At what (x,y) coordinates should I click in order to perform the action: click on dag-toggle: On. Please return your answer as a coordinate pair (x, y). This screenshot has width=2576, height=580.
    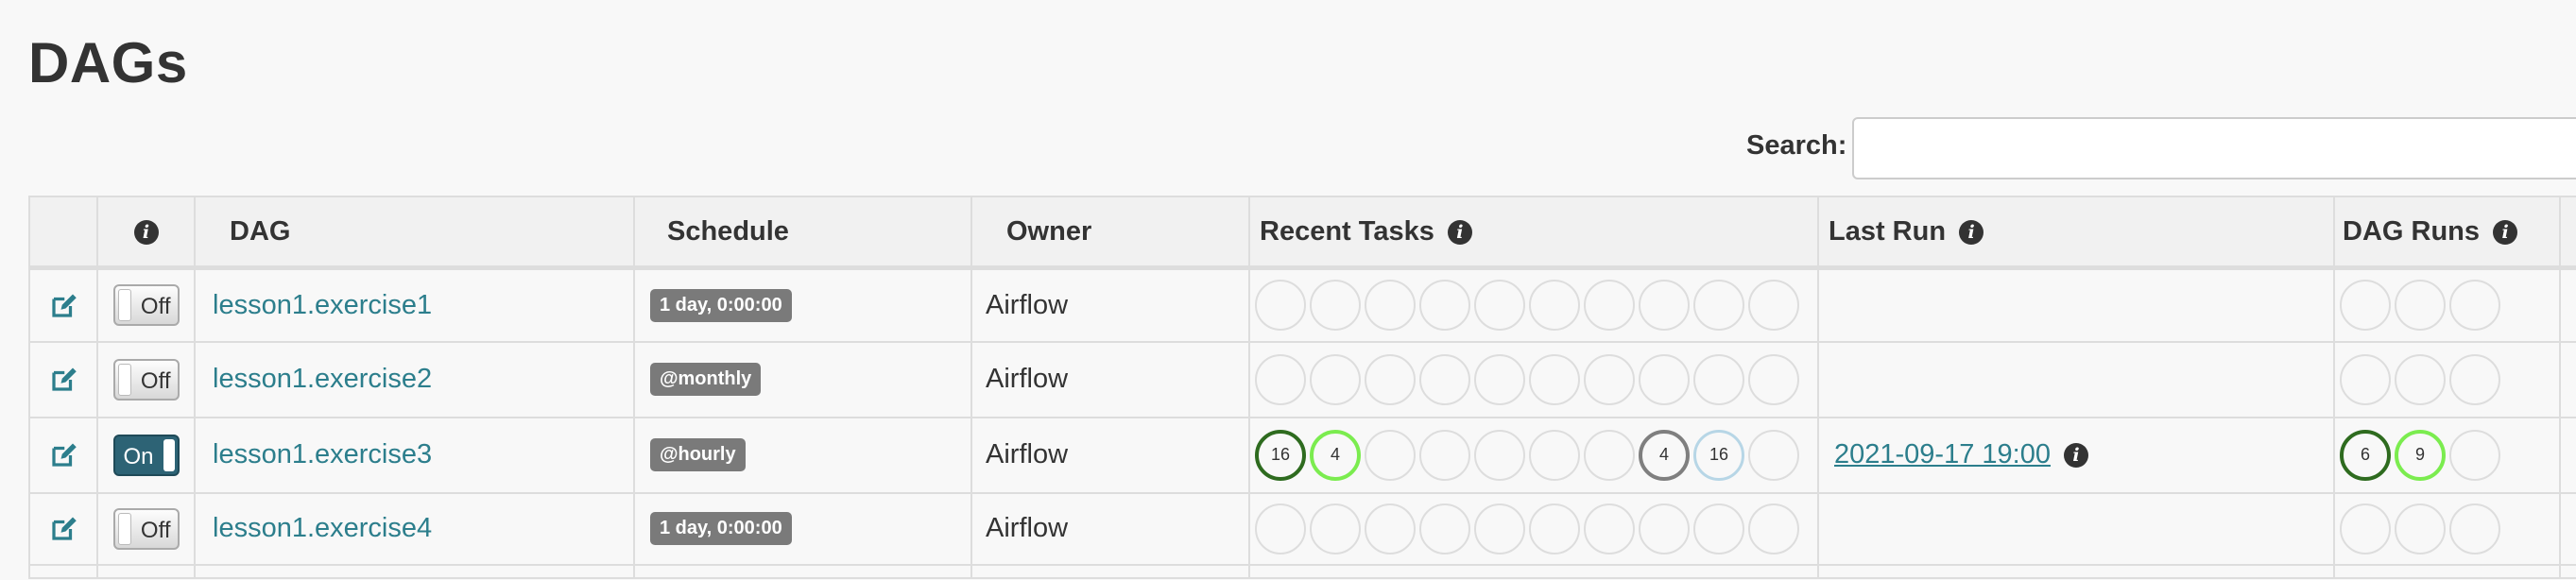
    Looking at the image, I should click on (146, 455).